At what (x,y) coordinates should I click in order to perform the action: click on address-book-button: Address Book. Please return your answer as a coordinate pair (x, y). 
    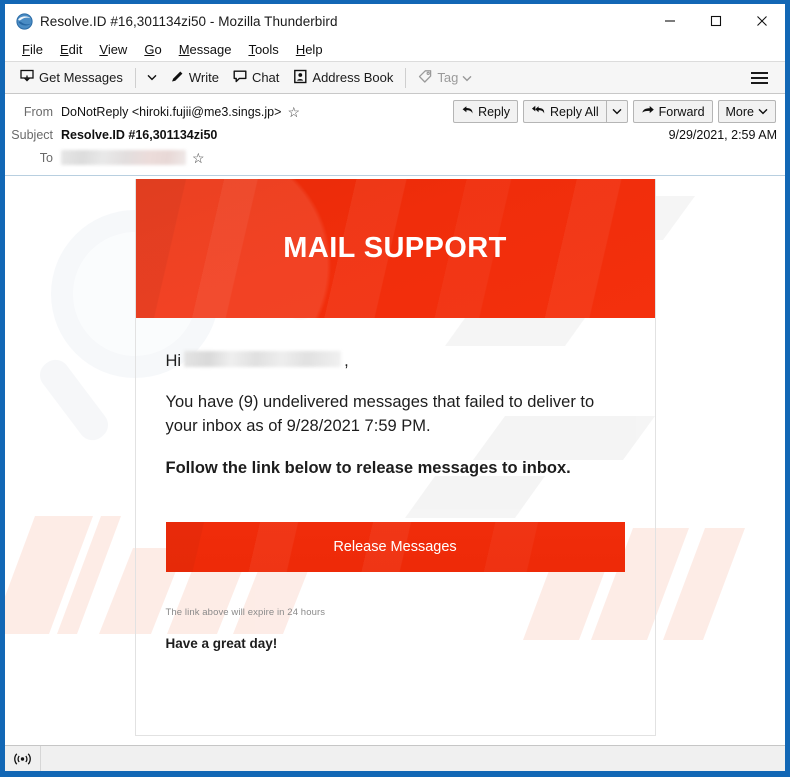
    Looking at the image, I should click on (343, 78).